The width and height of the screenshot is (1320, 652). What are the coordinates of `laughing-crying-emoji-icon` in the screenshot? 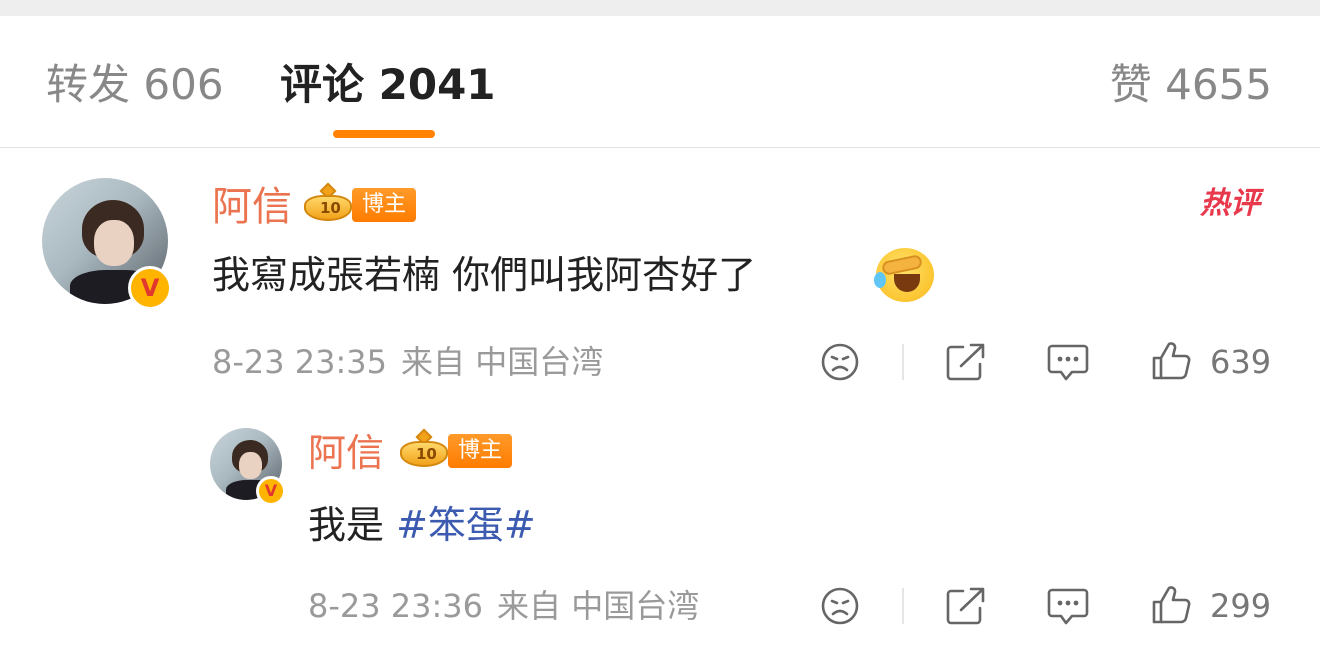 It's located at (904, 275).